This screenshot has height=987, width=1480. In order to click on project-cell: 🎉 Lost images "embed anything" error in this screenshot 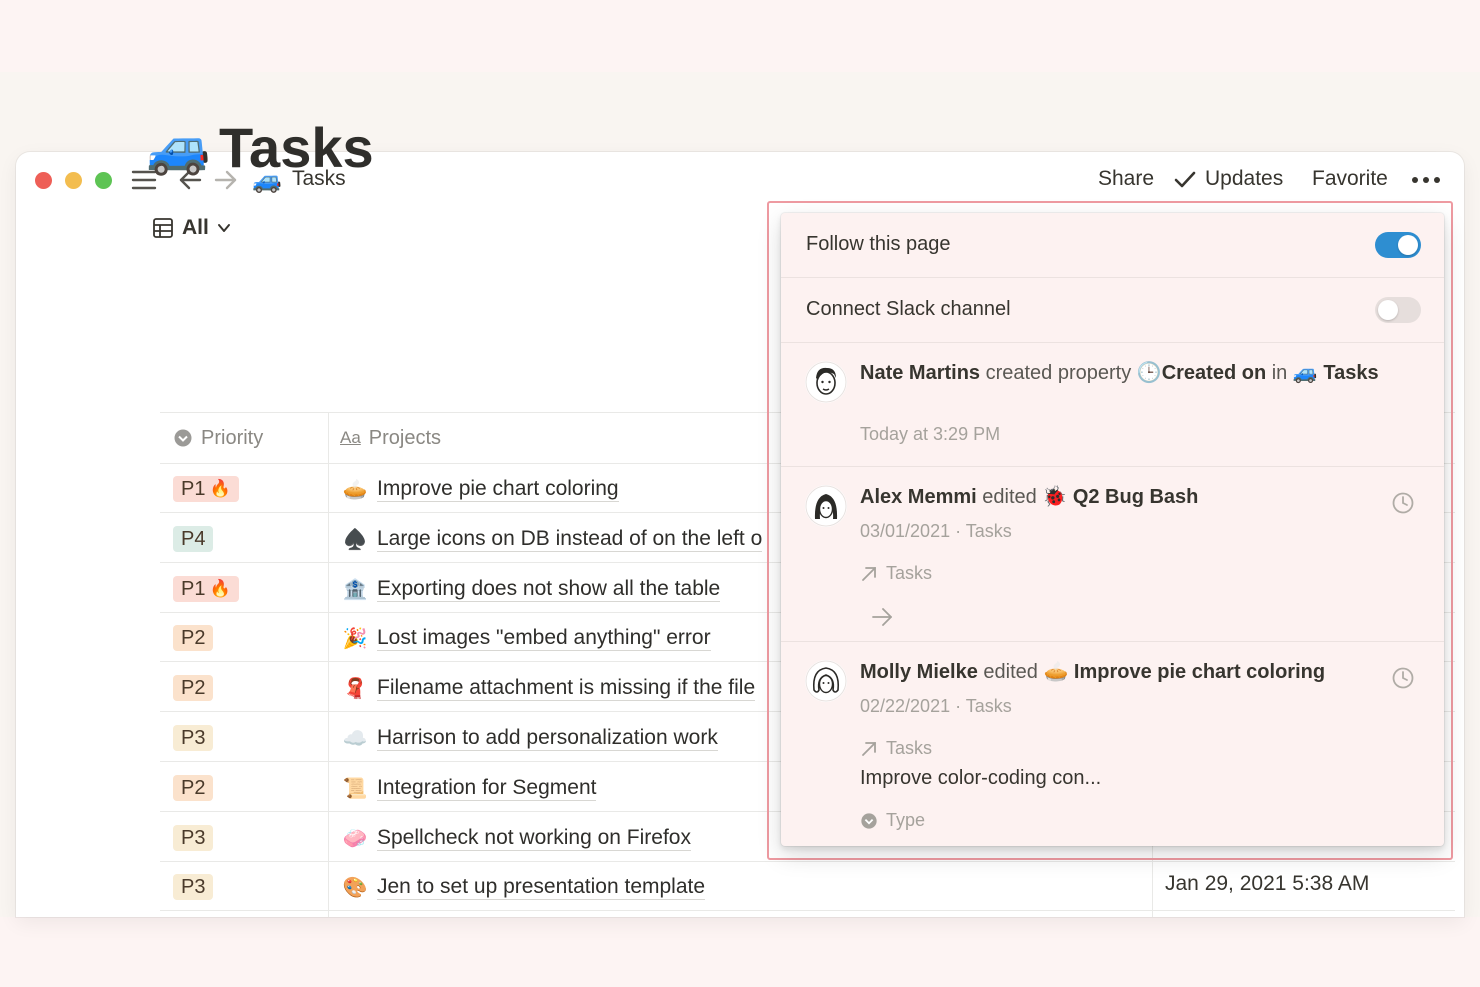, I will do `click(526, 638)`.